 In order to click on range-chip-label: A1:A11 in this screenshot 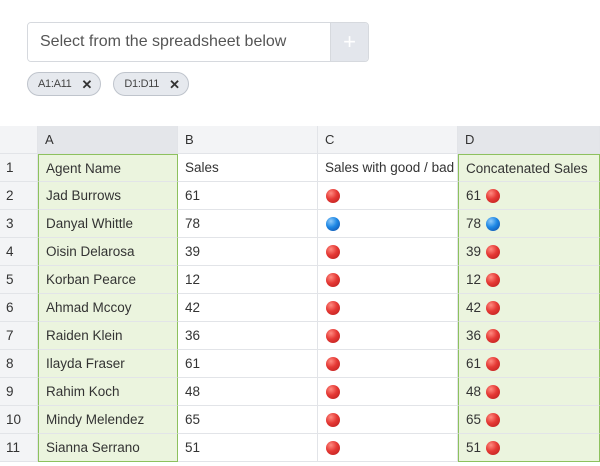, I will do `click(55, 84)`.